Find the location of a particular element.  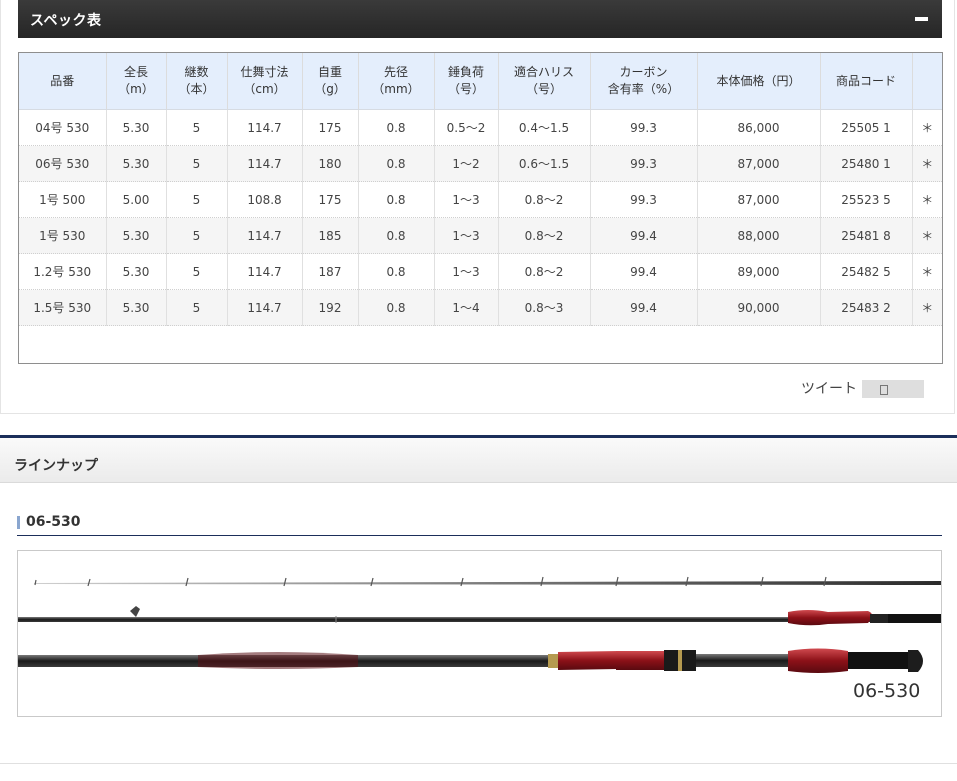

spec-column-header-line: 含有率（%） is located at coordinates (643, 89).